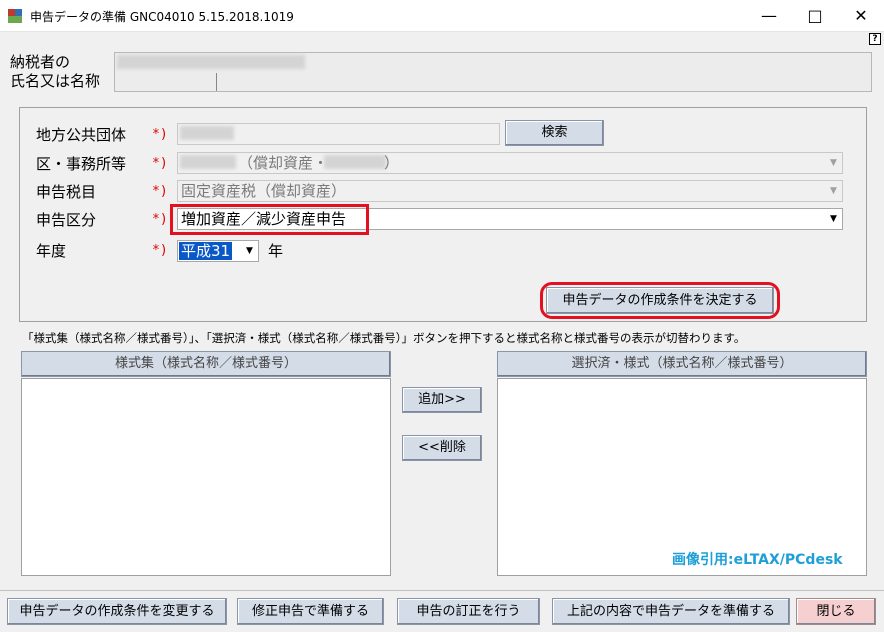 The height and width of the screenshot is (632, 884). What do you see at coordinates (682, 364) in the screenshot?
I see `selected-forms-header-button: 選択済・様式（様式名称／様式番号）` at bounding box center [682, 364].